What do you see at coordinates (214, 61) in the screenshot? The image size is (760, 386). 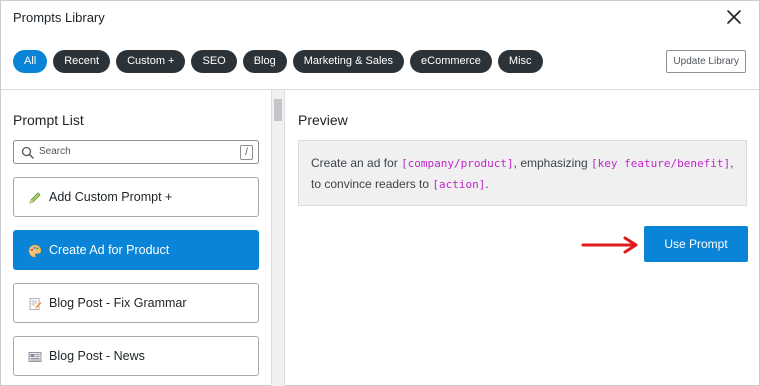 I see `tab-seo: SEO` at bounding box center [214, 61].